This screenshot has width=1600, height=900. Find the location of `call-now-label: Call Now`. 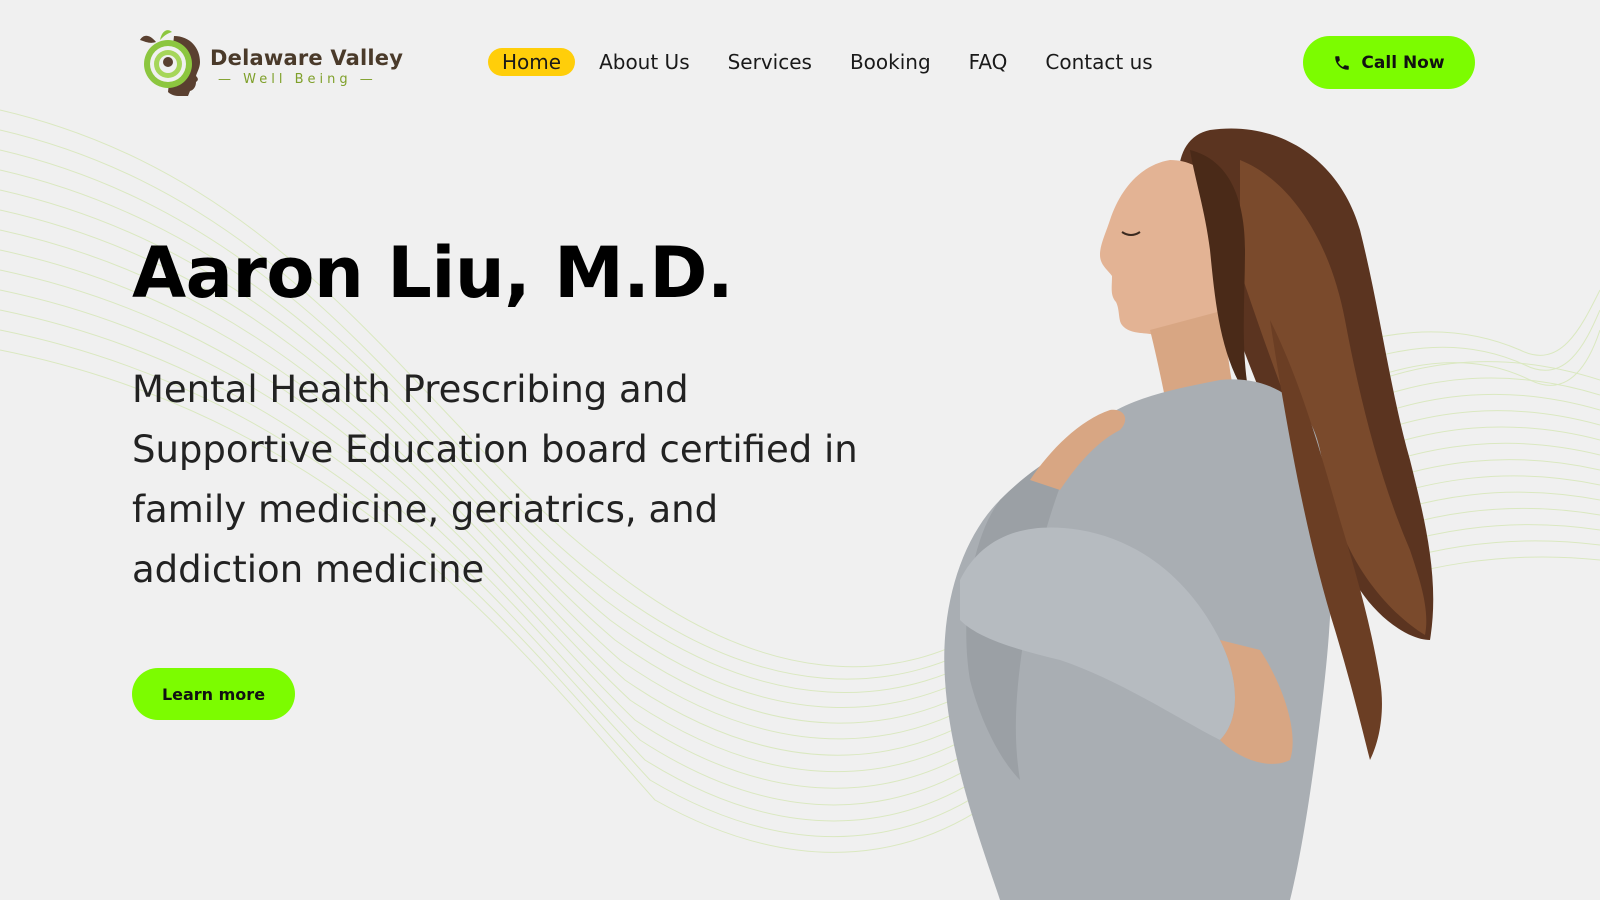

call-now-label: Call Now is located at coordinates (1403, 62).